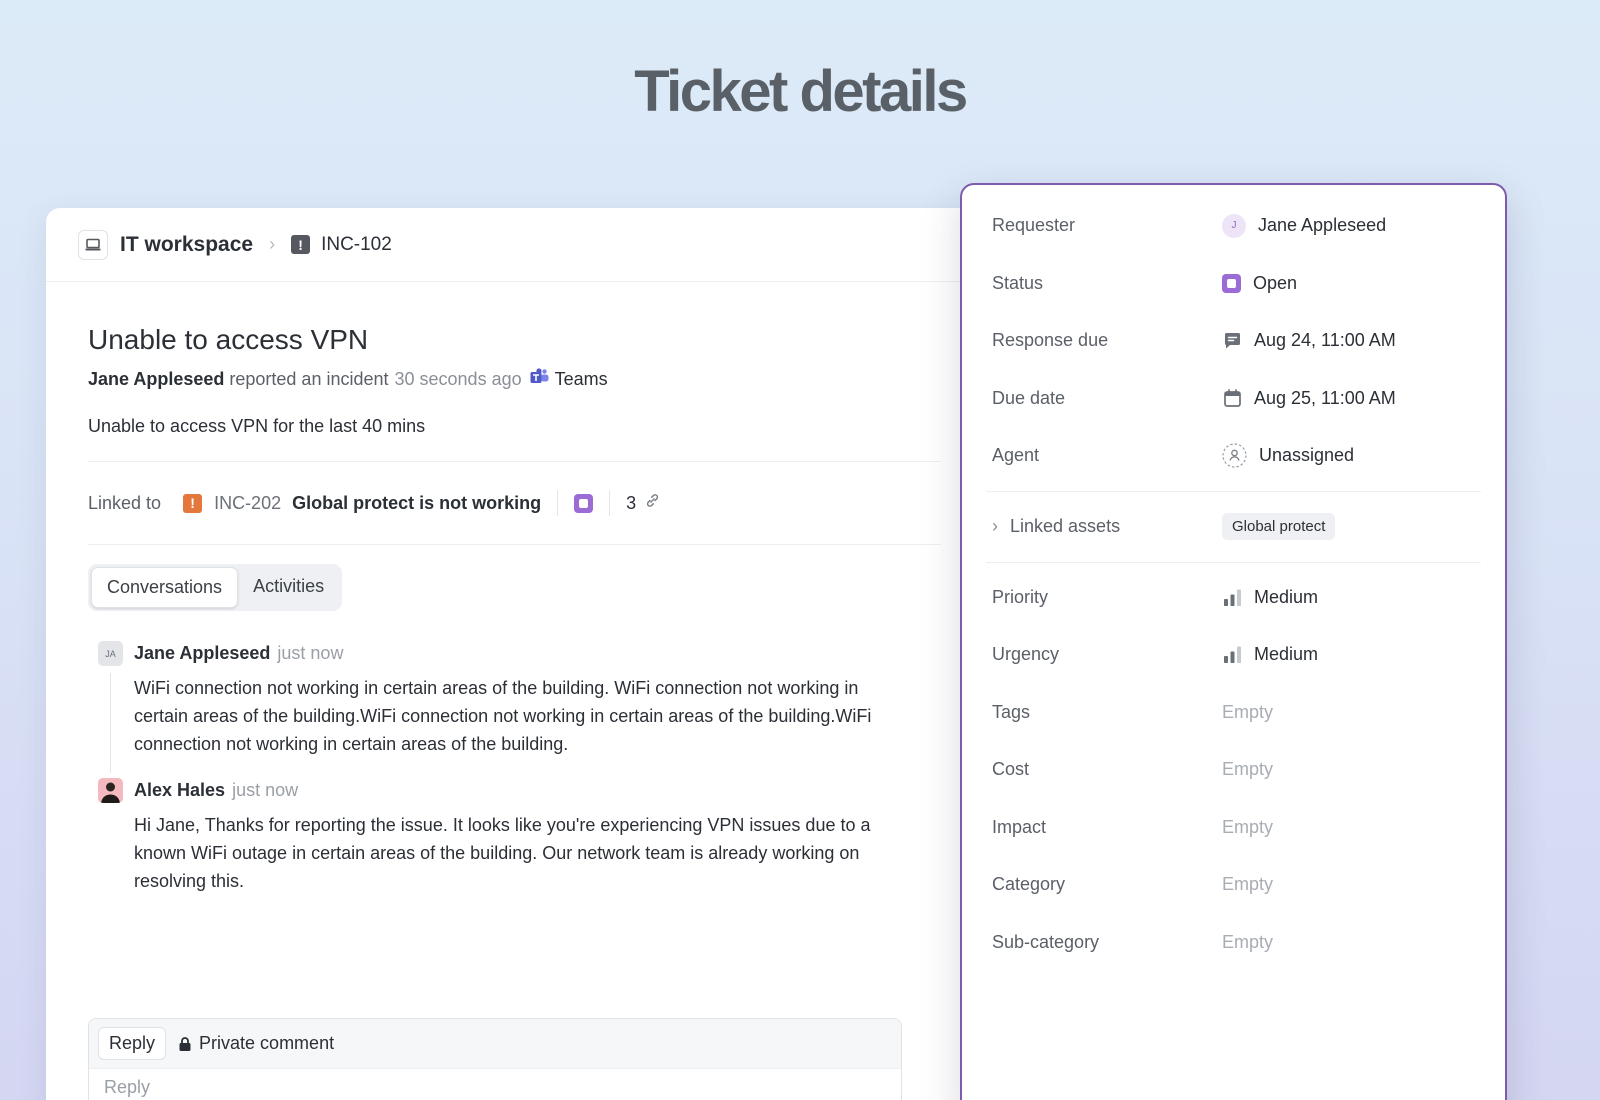 The width and height of the screenshot is (1600, 1100). What do you see at coordinates (288, 587) in the screenshot?
I see `tab-activities: Activities` at bounding box center [288, 587].